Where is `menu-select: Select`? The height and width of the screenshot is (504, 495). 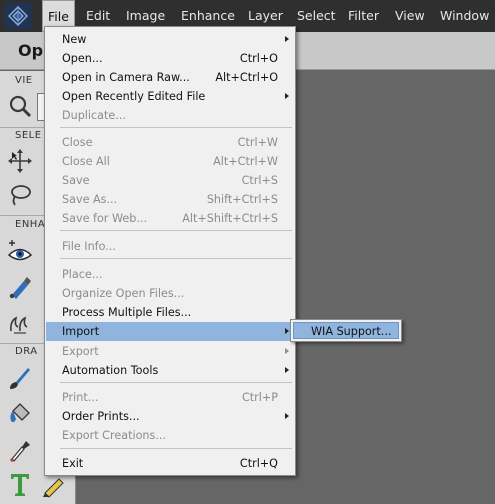 menu-select: Select is located at coordinates (316, 16).